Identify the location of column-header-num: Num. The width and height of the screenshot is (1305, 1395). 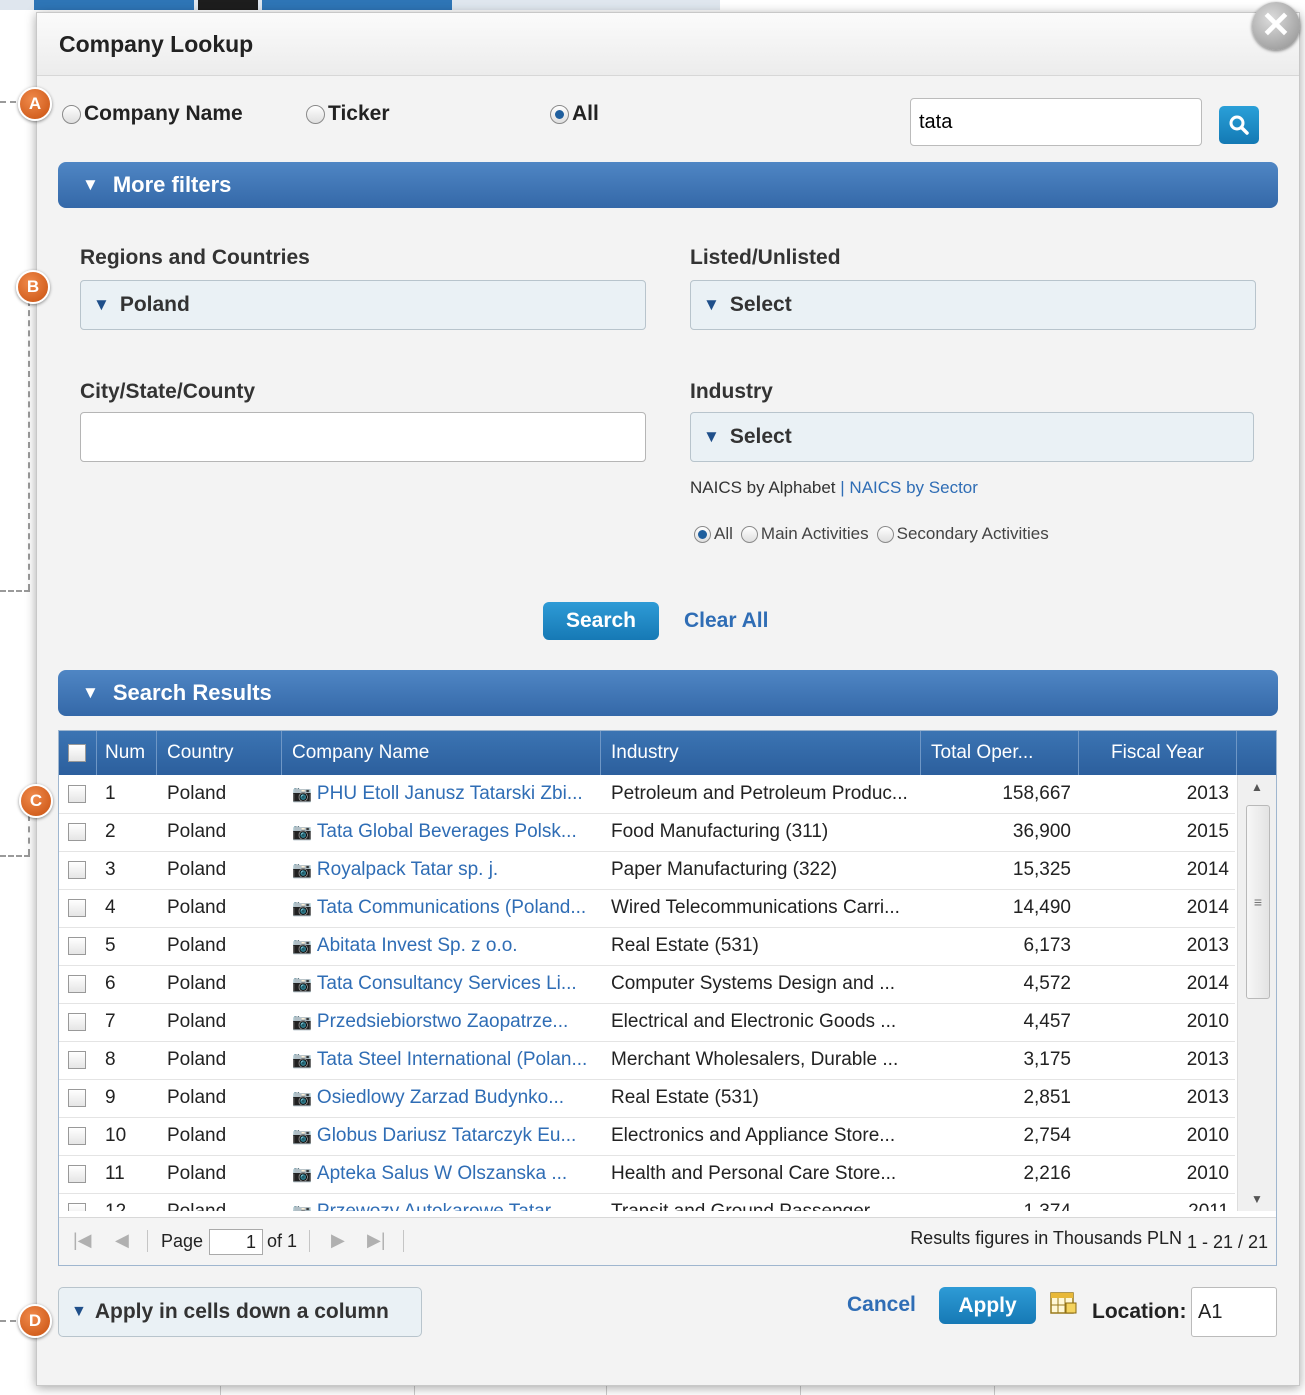
(127, 753).